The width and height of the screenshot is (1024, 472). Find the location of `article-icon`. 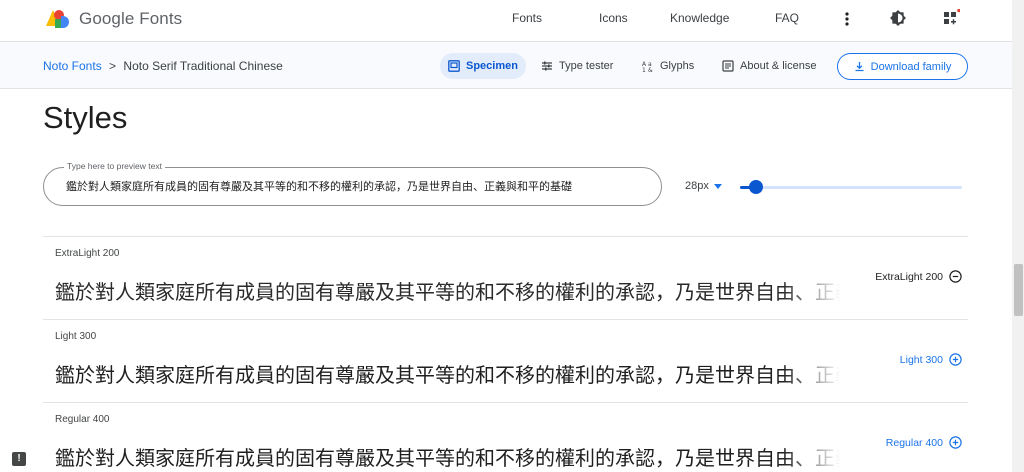

article-icon is located at coordinates (728, 66).